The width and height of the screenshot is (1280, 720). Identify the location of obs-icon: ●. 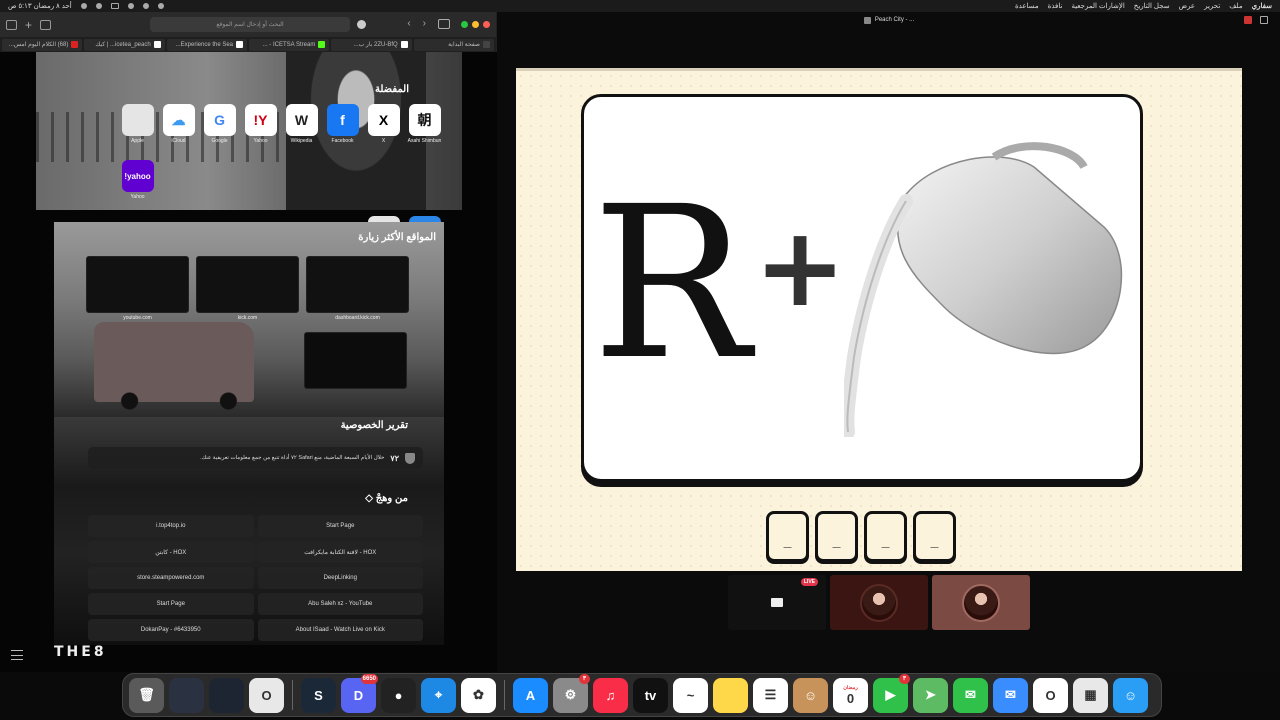
(398, 695).